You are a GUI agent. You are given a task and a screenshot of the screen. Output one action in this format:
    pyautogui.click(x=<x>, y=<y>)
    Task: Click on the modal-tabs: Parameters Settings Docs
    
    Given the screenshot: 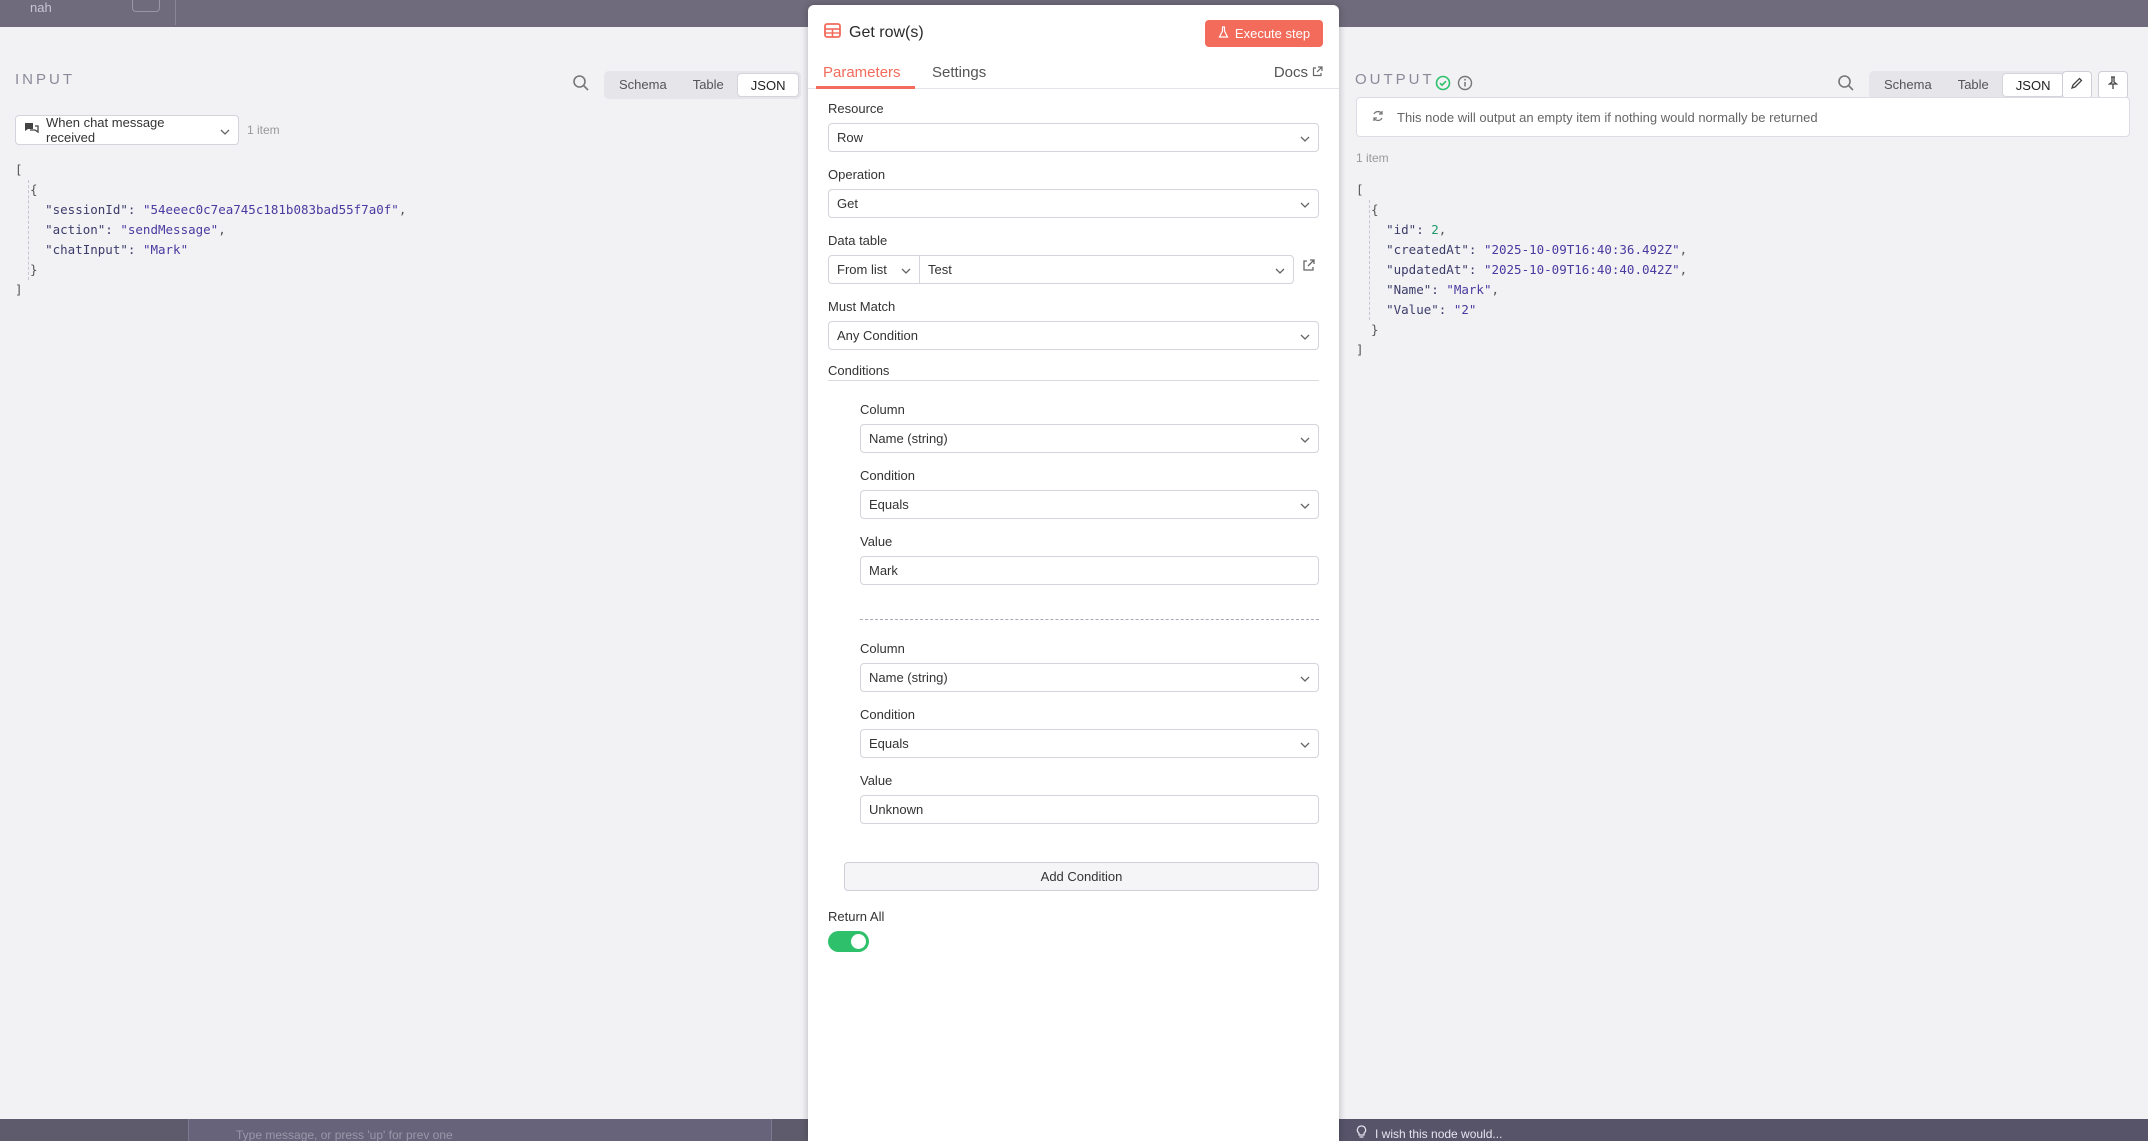 What is the action you would take?
    pyautogui.click(x=1073, y=73)
    